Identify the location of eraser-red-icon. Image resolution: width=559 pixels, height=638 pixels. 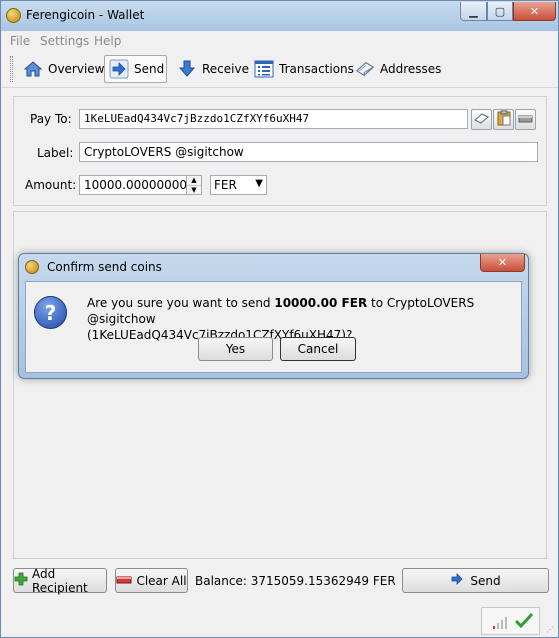
(124, 581).